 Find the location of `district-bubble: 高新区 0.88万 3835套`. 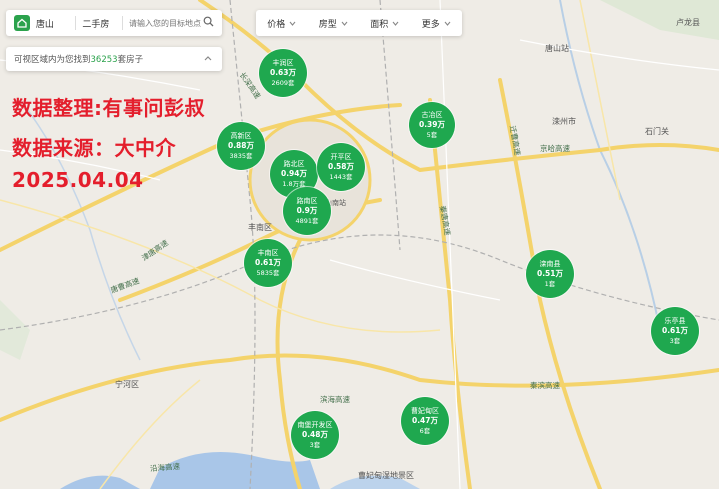

district-bubble: 高新区 0.88万 3835套 is located at coordinates (241, 146).